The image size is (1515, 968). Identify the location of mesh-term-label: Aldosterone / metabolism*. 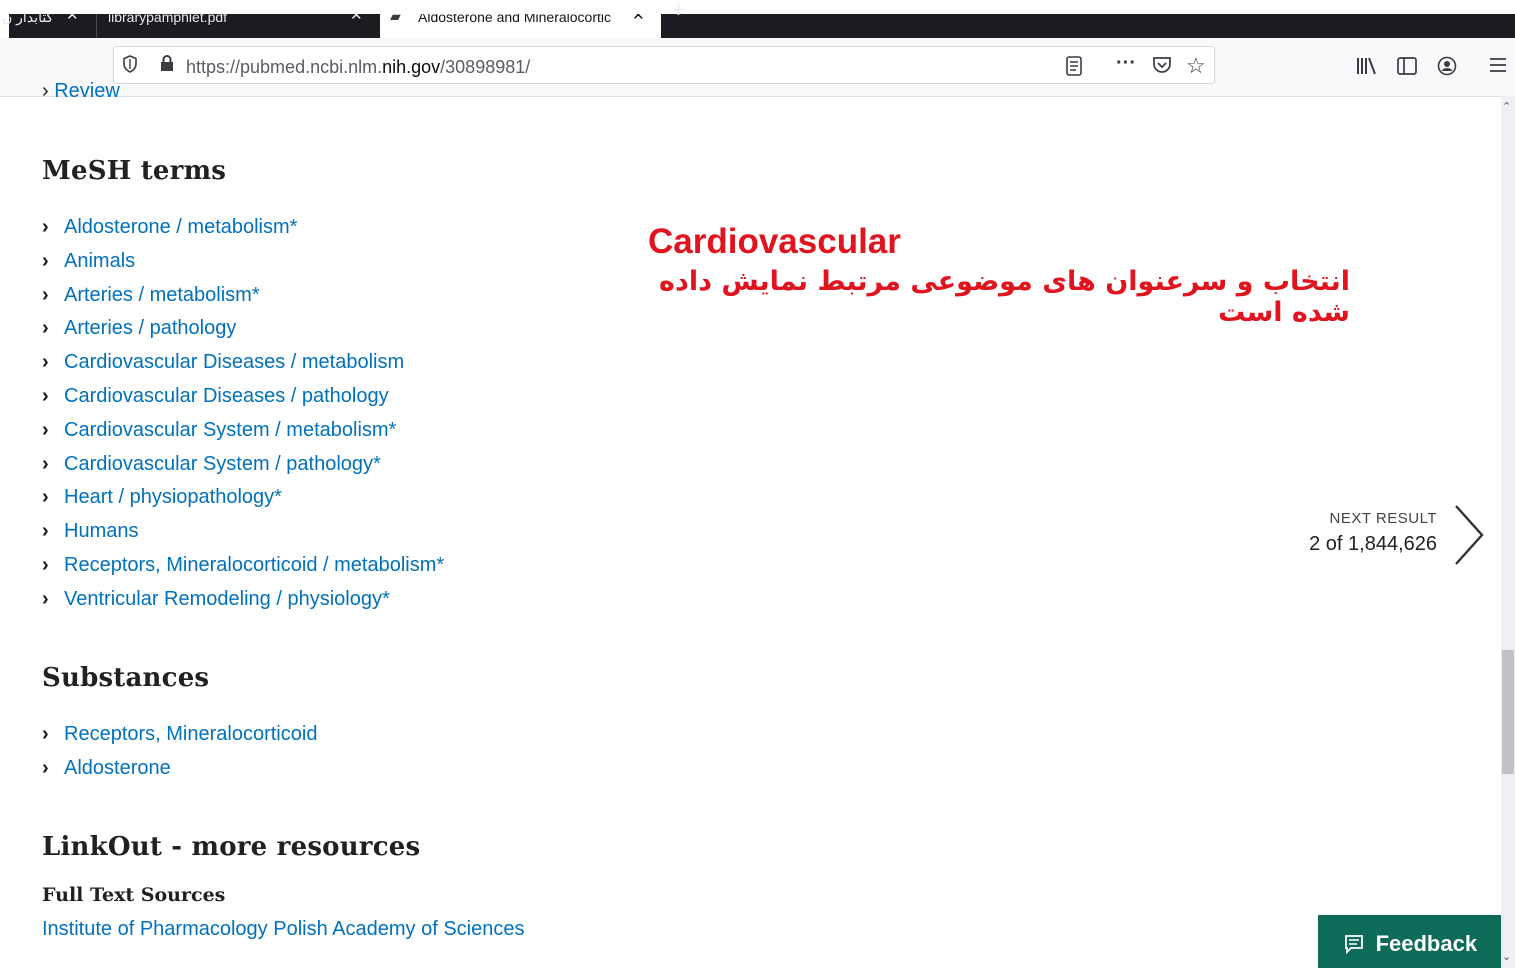
(180, 227).